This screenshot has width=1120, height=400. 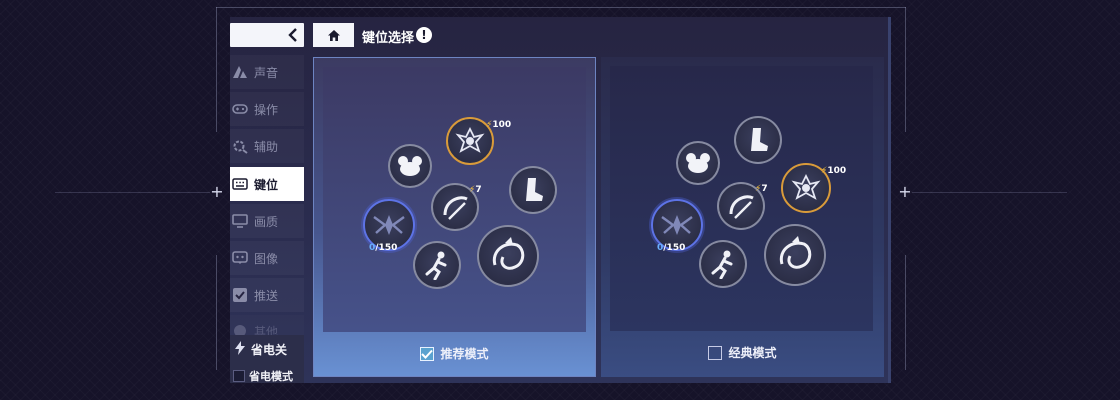 I want to click on crosshair-right-icon: +, so click(x=905, y=191).